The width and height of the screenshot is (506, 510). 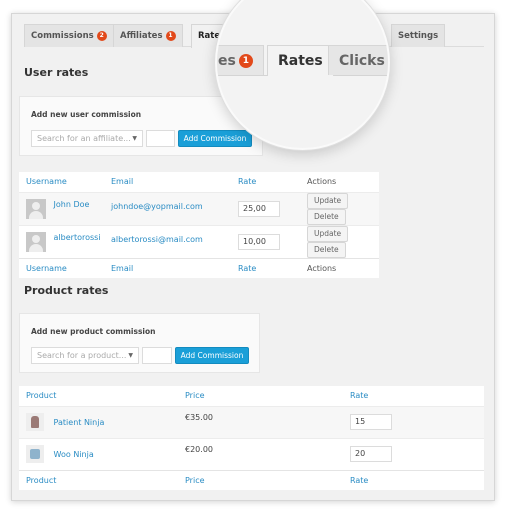 What do you see at coordinates (93, 331) in the screenshot?
I see `add-product-commission-label: Add new product commission` at bounding box center [93, 331].